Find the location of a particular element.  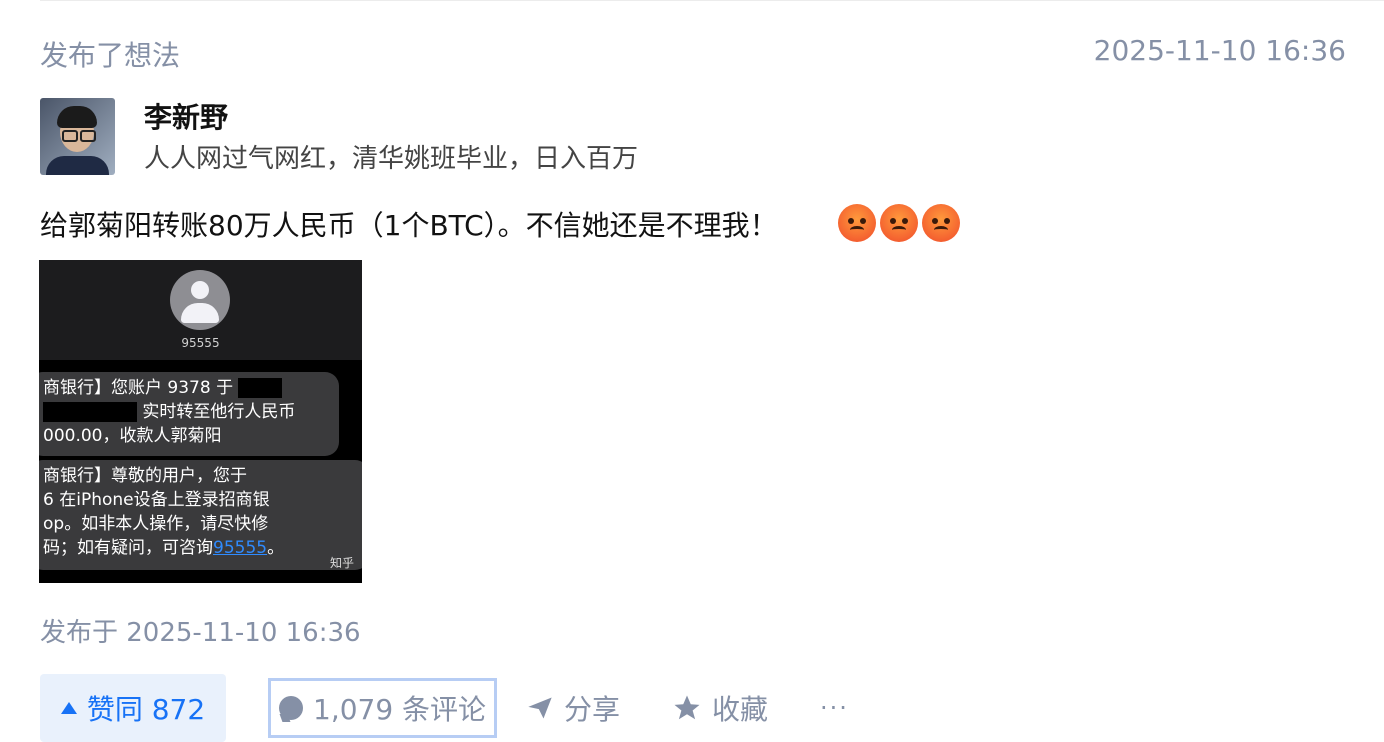

post-text: 给郭菊阳转账80万人民币（1个BTC）。不信她还是不理我！ is located at coordinates (409, 225).